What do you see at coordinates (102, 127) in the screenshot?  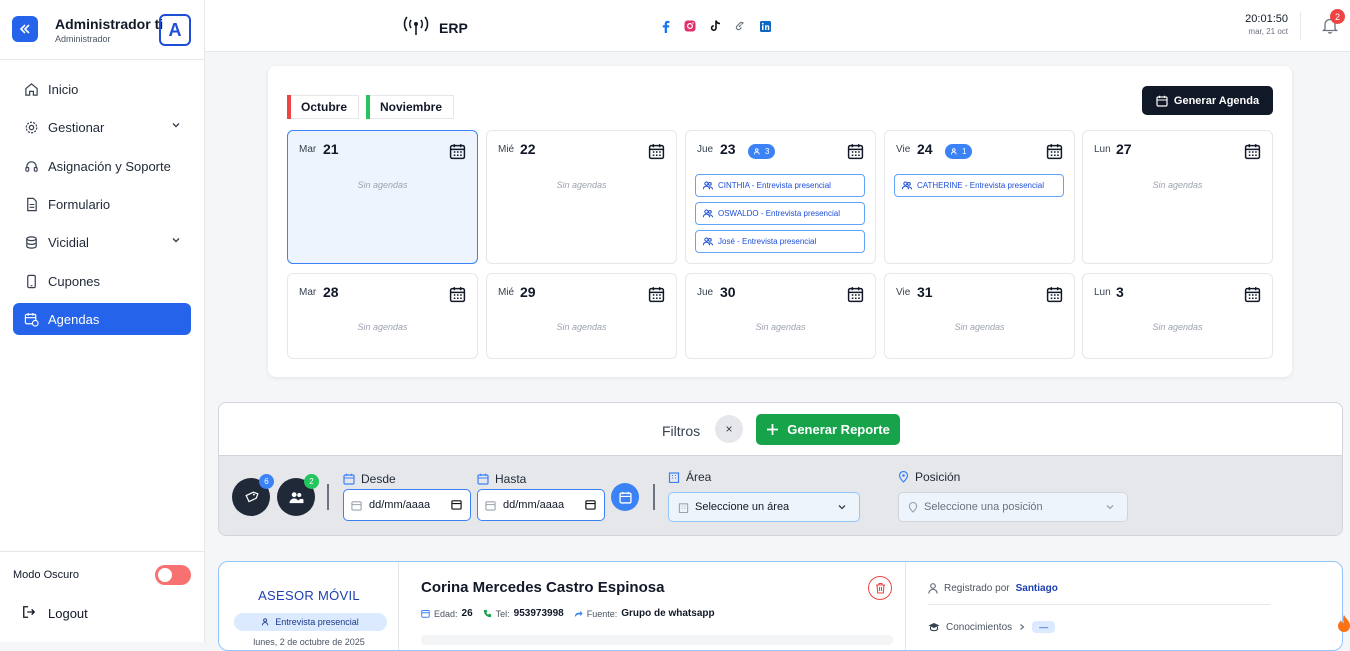 I see `sidebar-item-gestionar: Gestionar` at bounding box center [102, 127].